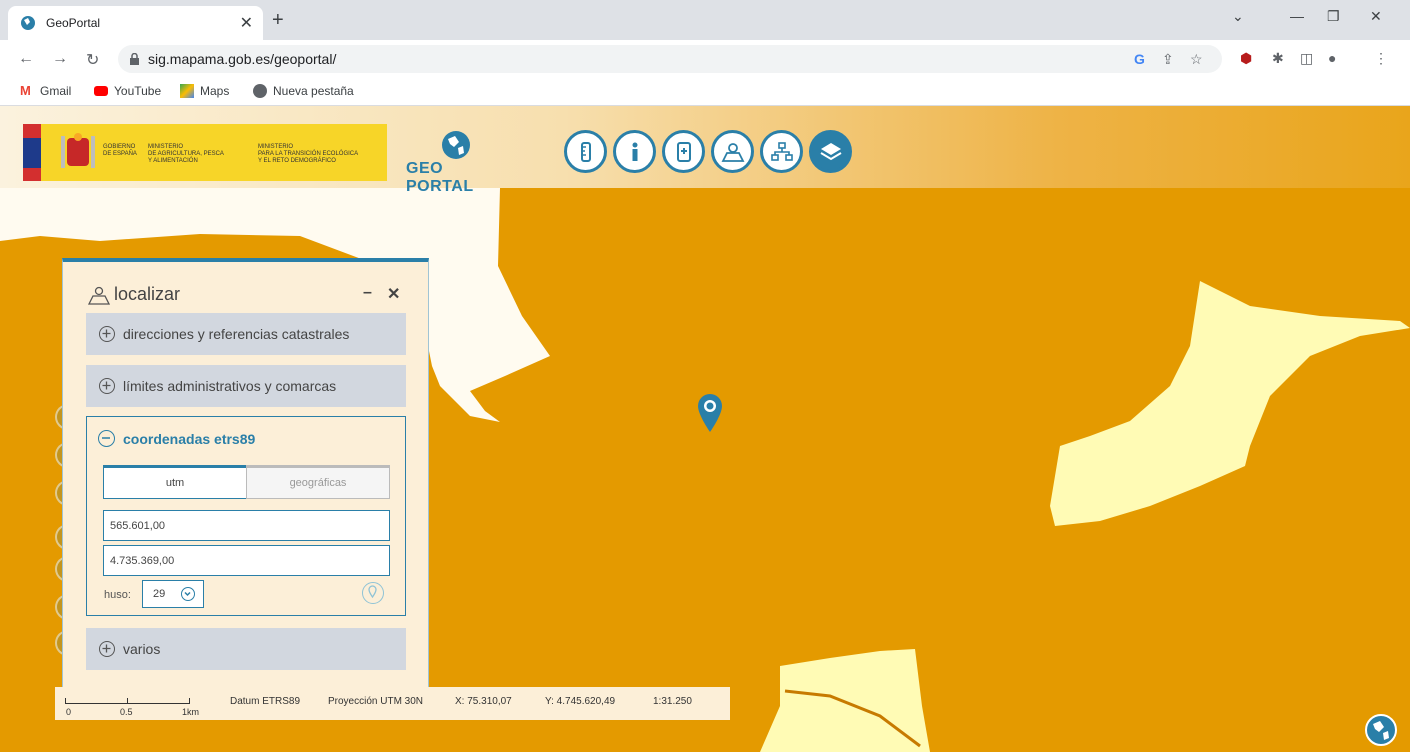  Describe the element at coordinates (708, 151) in the screenshot. I see `toolbar-icons` at that location.